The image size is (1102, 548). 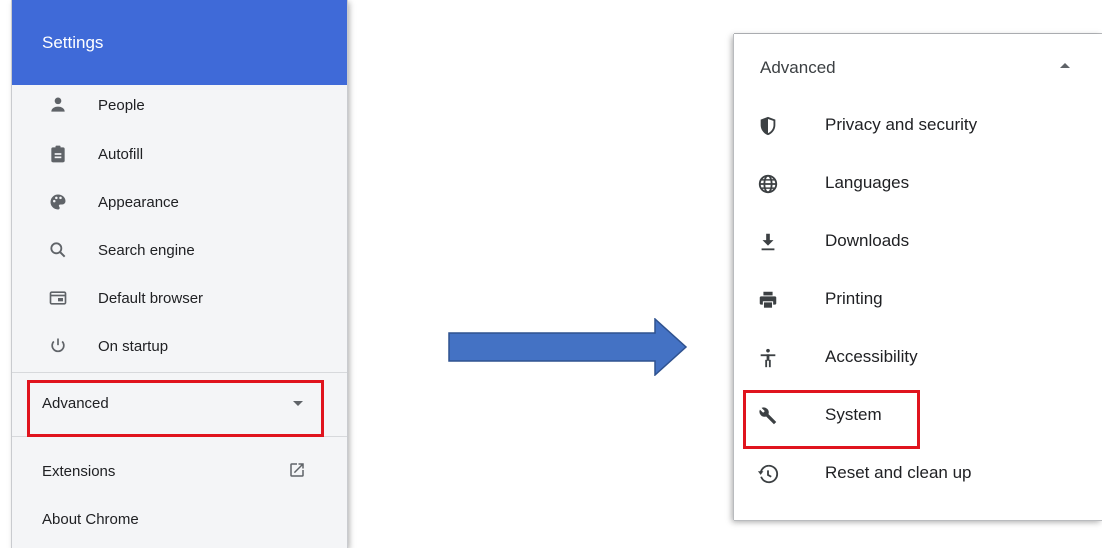 I want to click on sidebar-item-label: Accessibility, so click(x=871, y=356).